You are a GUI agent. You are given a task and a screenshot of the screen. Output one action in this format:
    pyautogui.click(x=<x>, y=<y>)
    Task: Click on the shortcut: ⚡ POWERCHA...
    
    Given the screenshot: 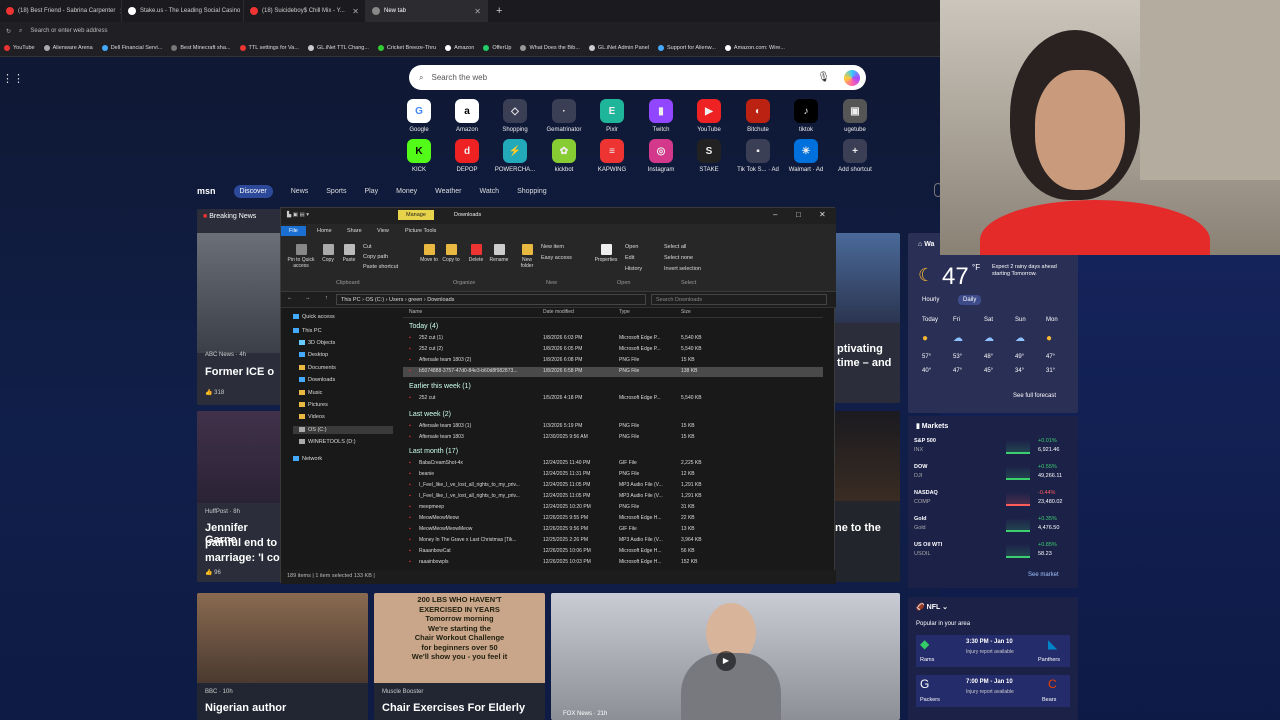 What is the action you would take?
    pyautogui.click(x=515, y=156)
    